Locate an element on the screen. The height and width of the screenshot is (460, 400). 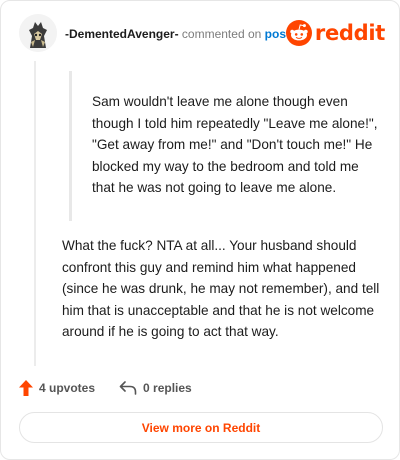
reddit-snoo-icon is located at coordinates (298, 33).